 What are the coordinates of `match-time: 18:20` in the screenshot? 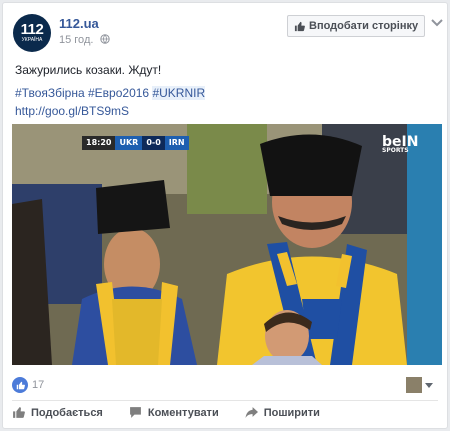 It's located at (99, 143).